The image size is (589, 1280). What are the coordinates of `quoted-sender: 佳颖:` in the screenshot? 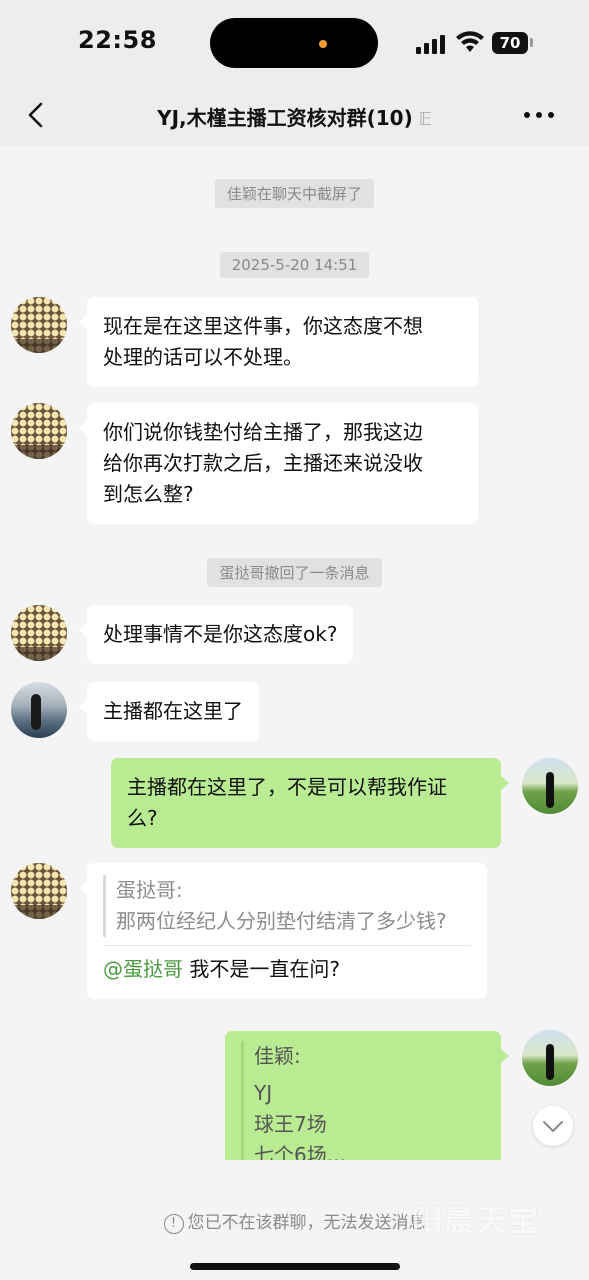 It's located at (277, 1056).